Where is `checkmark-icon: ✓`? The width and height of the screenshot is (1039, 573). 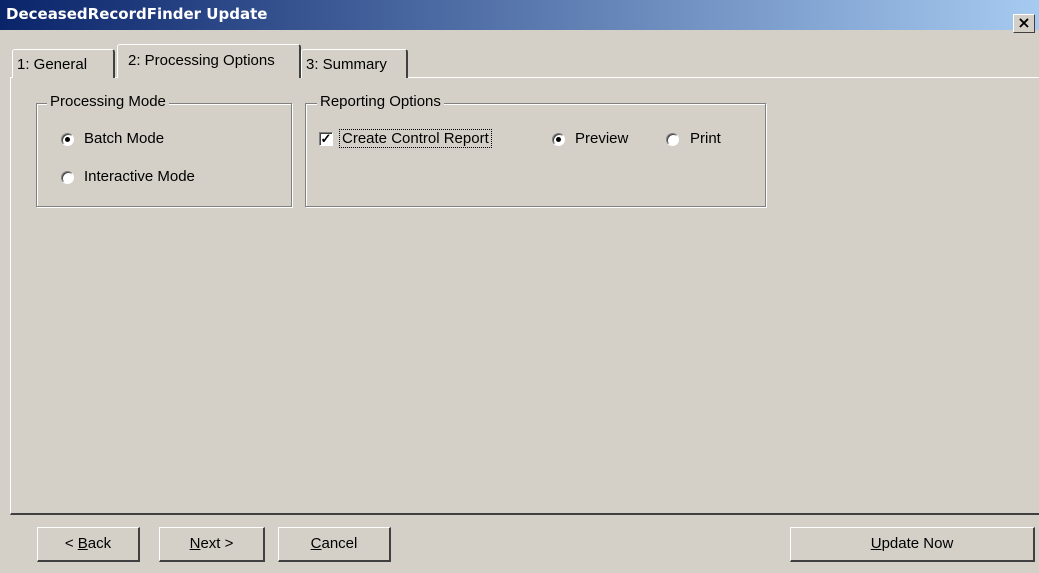 checkmark-icon: ✓ is located at coordinates (326, 138).